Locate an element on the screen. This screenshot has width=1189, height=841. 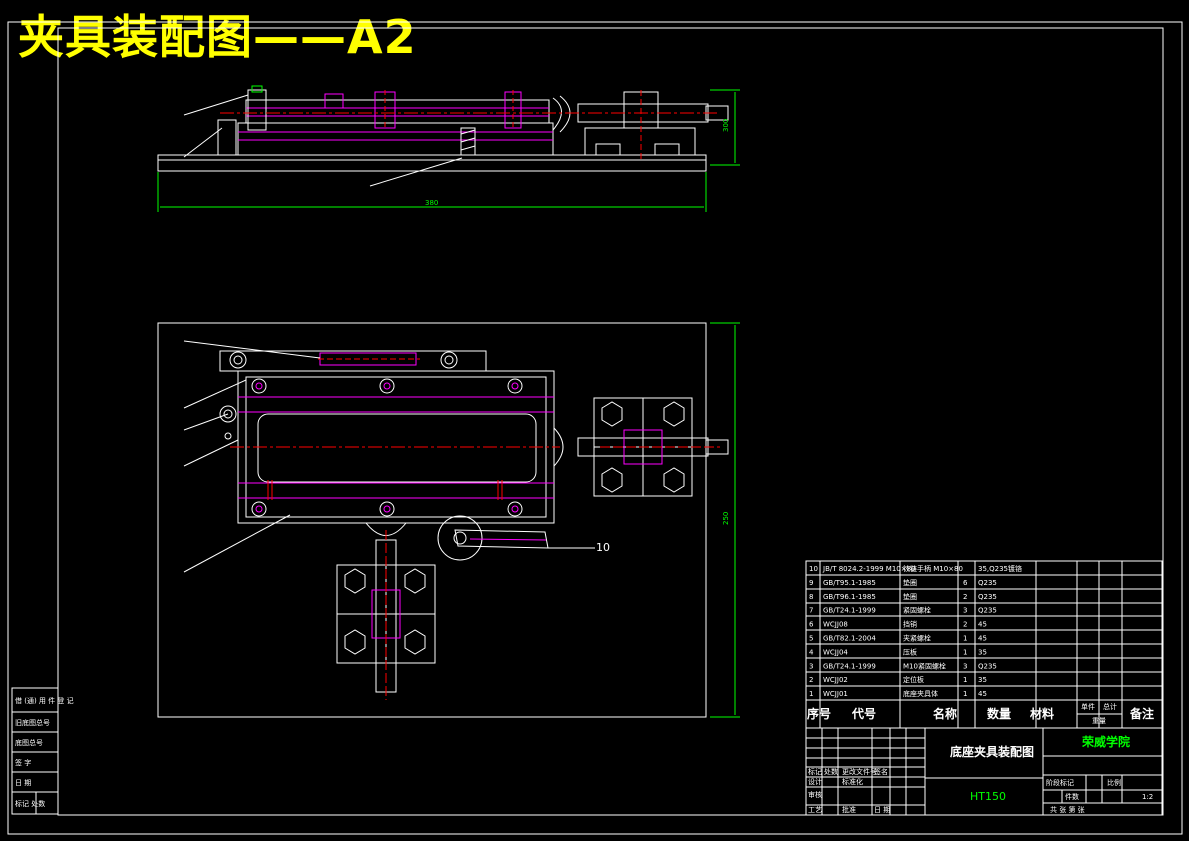
bom-hdr-note: 备注 is located at coordinates (1141, 713).